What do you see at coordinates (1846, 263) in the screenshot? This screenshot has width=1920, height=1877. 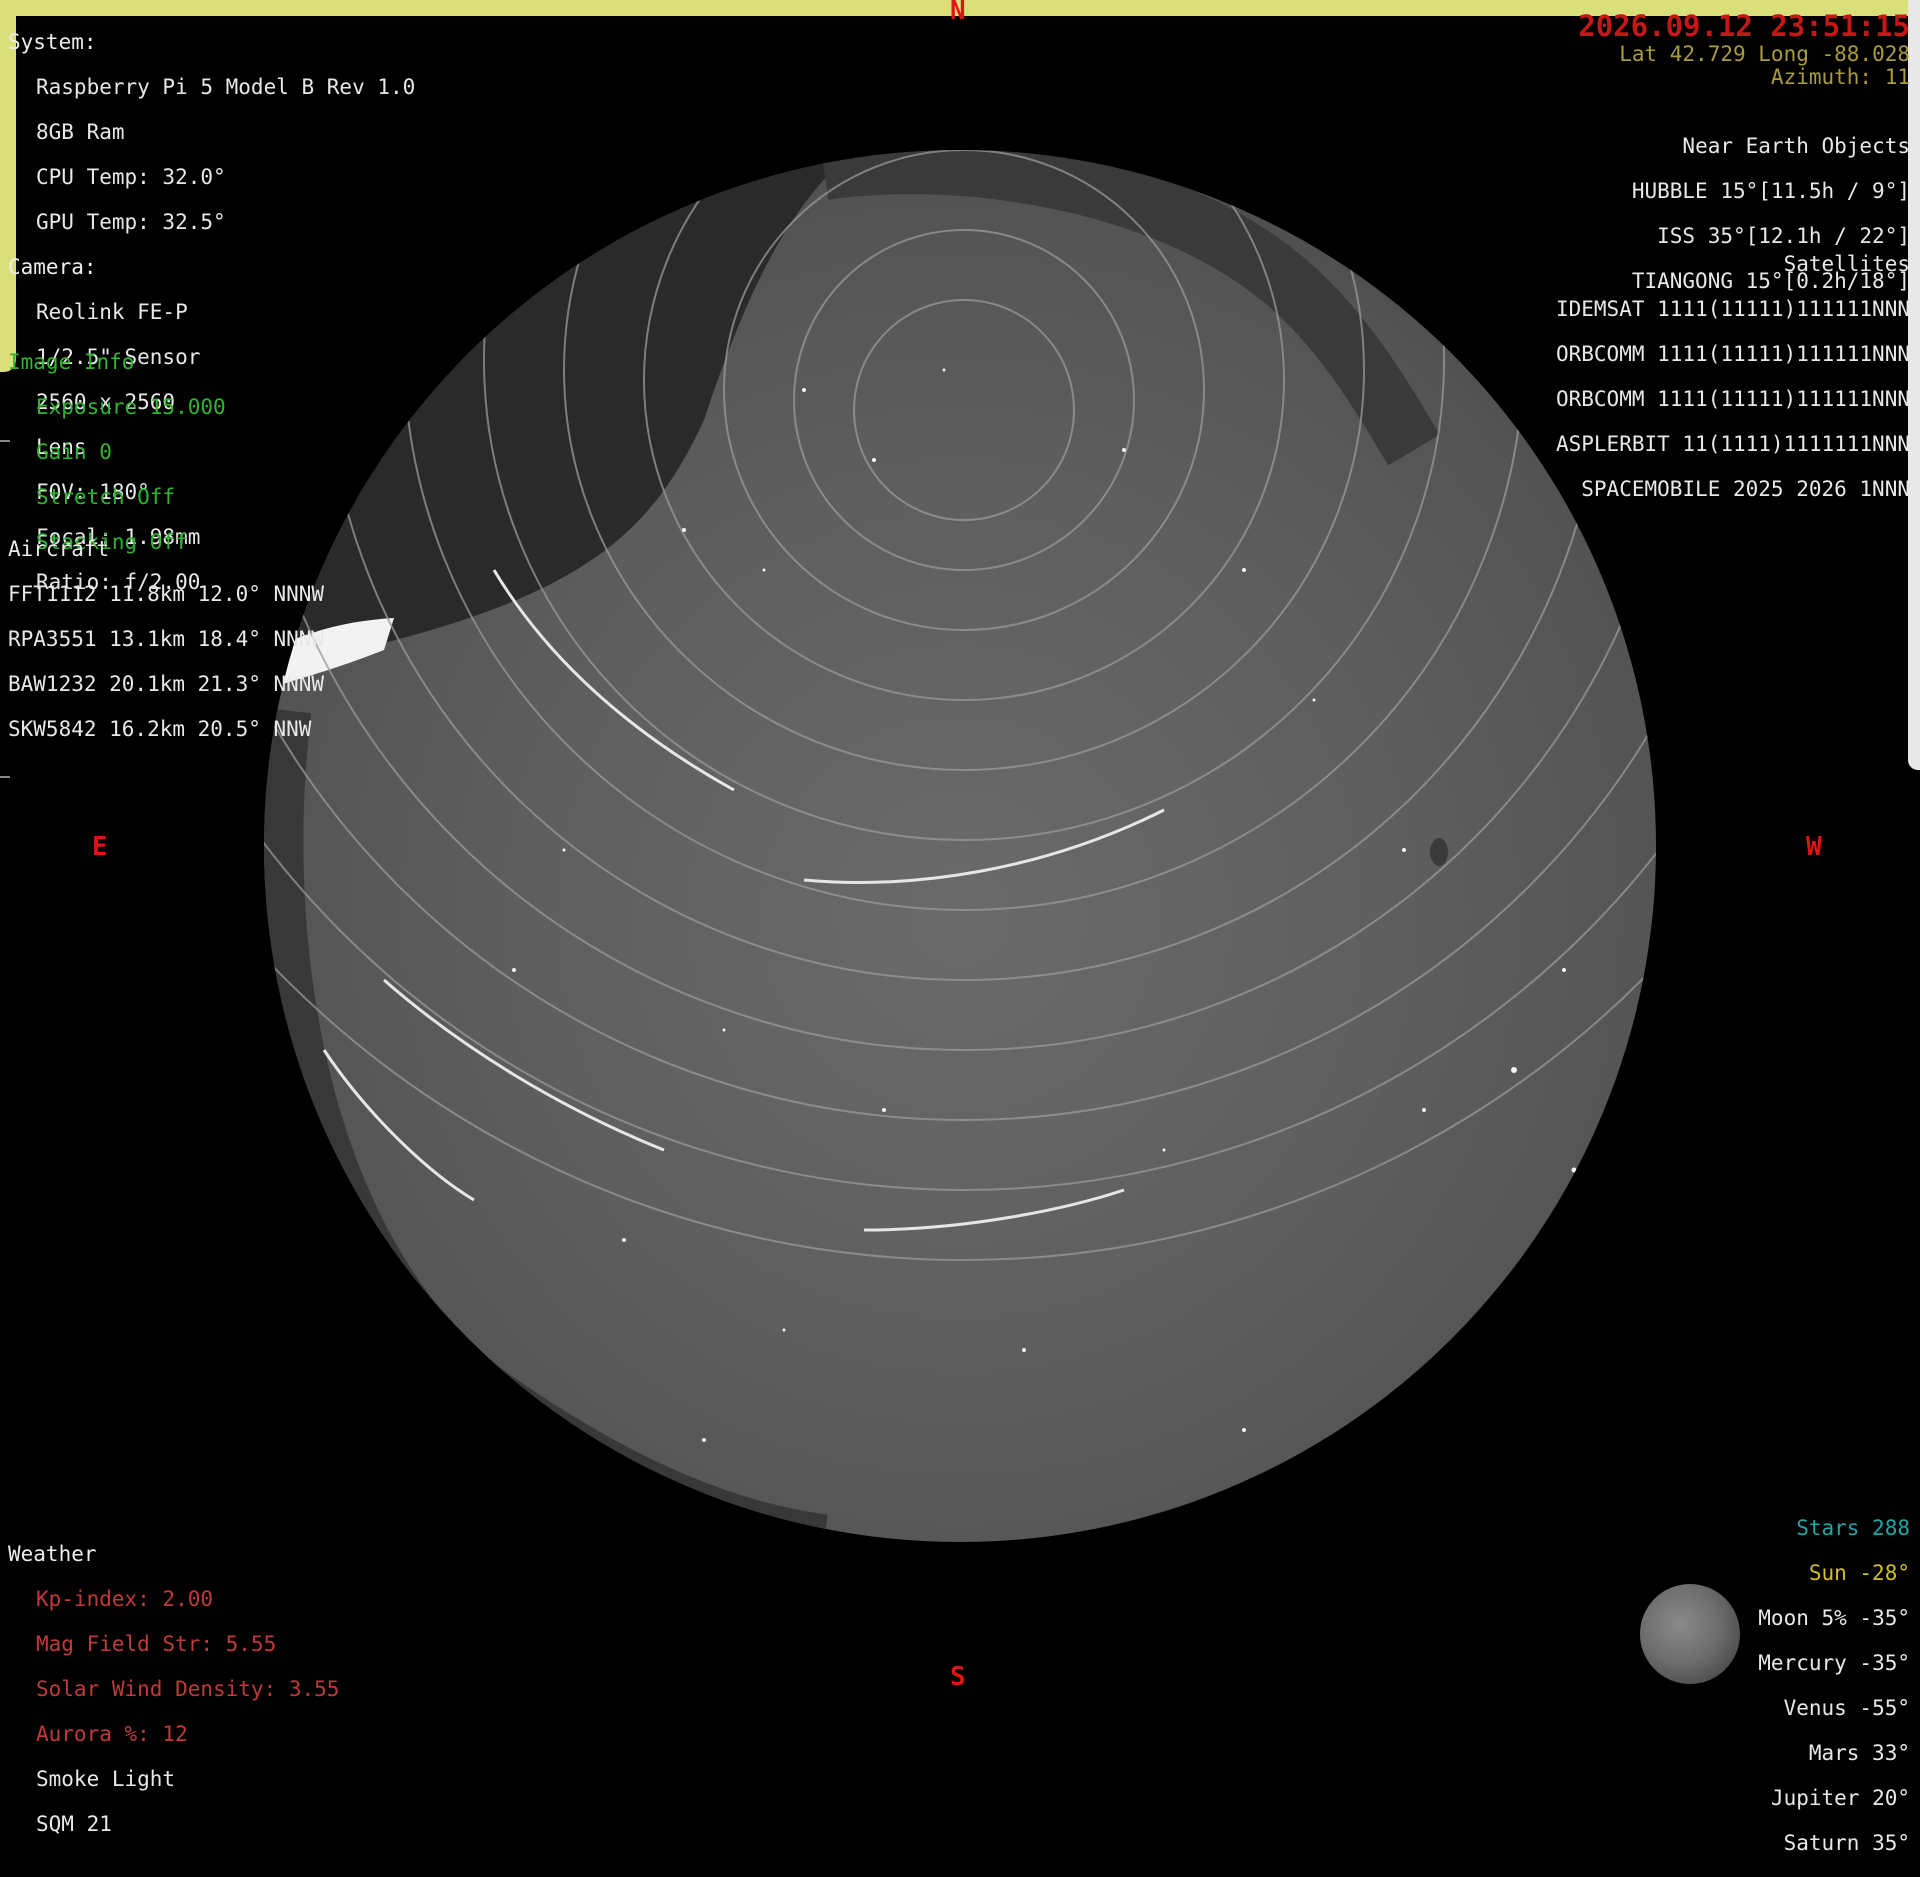 I see `satellites-header: Satellites` at bounding box center [1846, 263].